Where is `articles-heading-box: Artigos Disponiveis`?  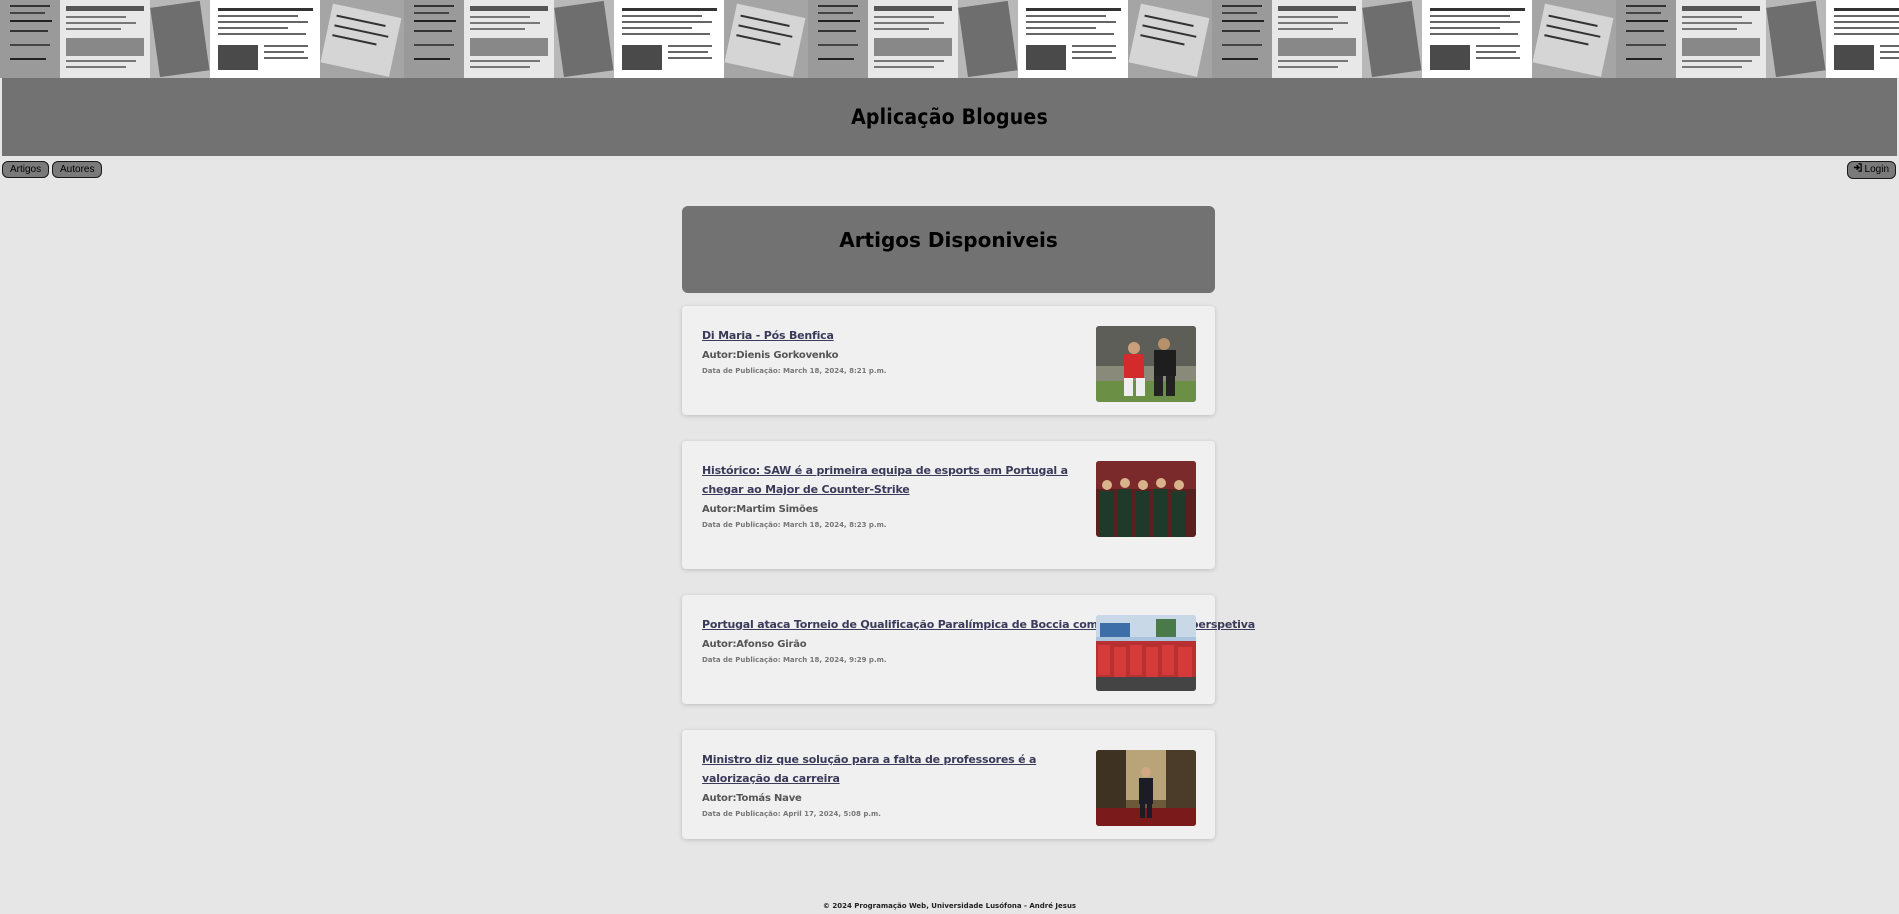 articles-heading-box: Artigos Disponiveis is located at coordinates (948, 249).